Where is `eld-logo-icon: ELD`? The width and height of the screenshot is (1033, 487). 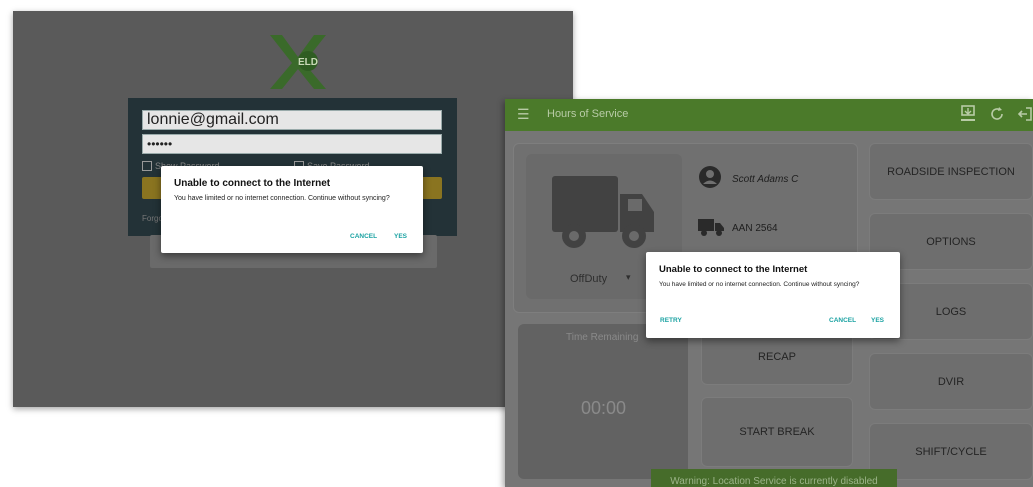
eld-logo-icon: ELD is located at coordinates (298, 62).